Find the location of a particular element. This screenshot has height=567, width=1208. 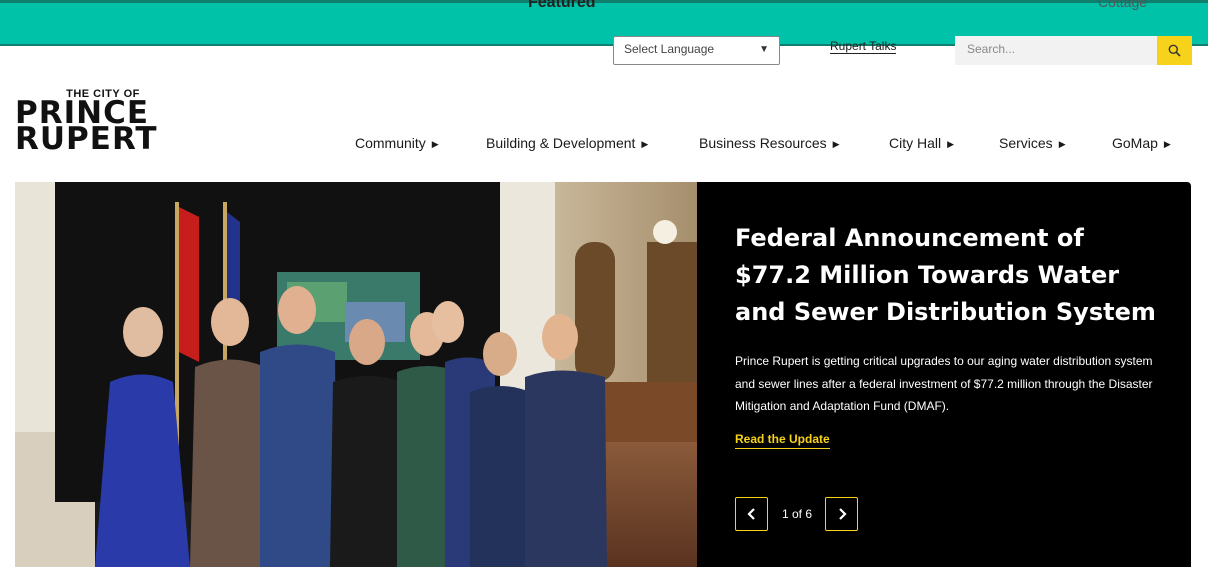

next-slide-button is located at coordinates (841, 514).